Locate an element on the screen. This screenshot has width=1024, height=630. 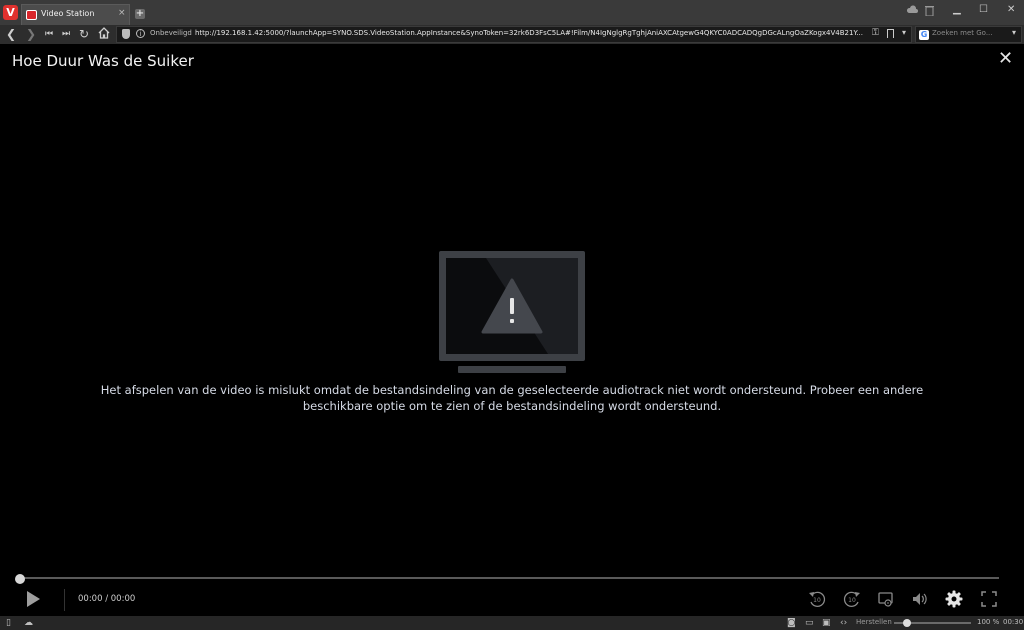
security-label: Onbeveiligd is located at coordinates (171, 33).